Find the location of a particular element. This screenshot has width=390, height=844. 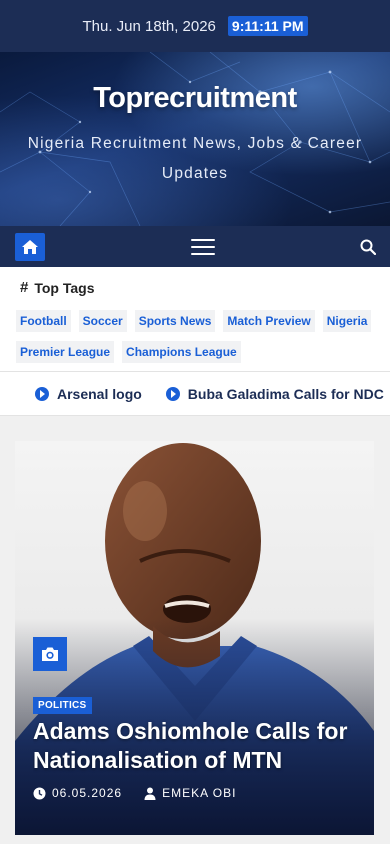

tag-premier-league: Premier League is located at coordinates (65, 352).